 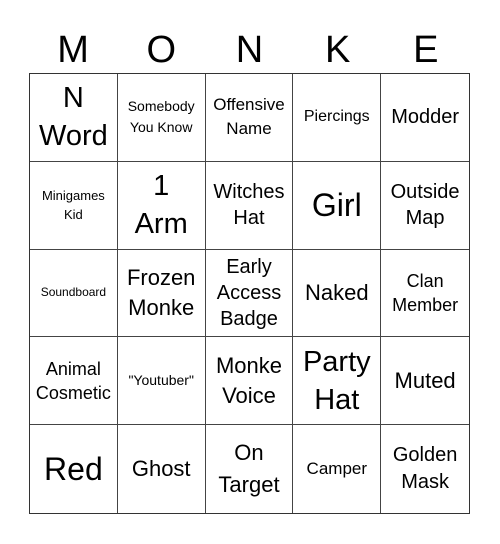 I want to click on cell-label: Witches Hat, so click(x=249, y=205).